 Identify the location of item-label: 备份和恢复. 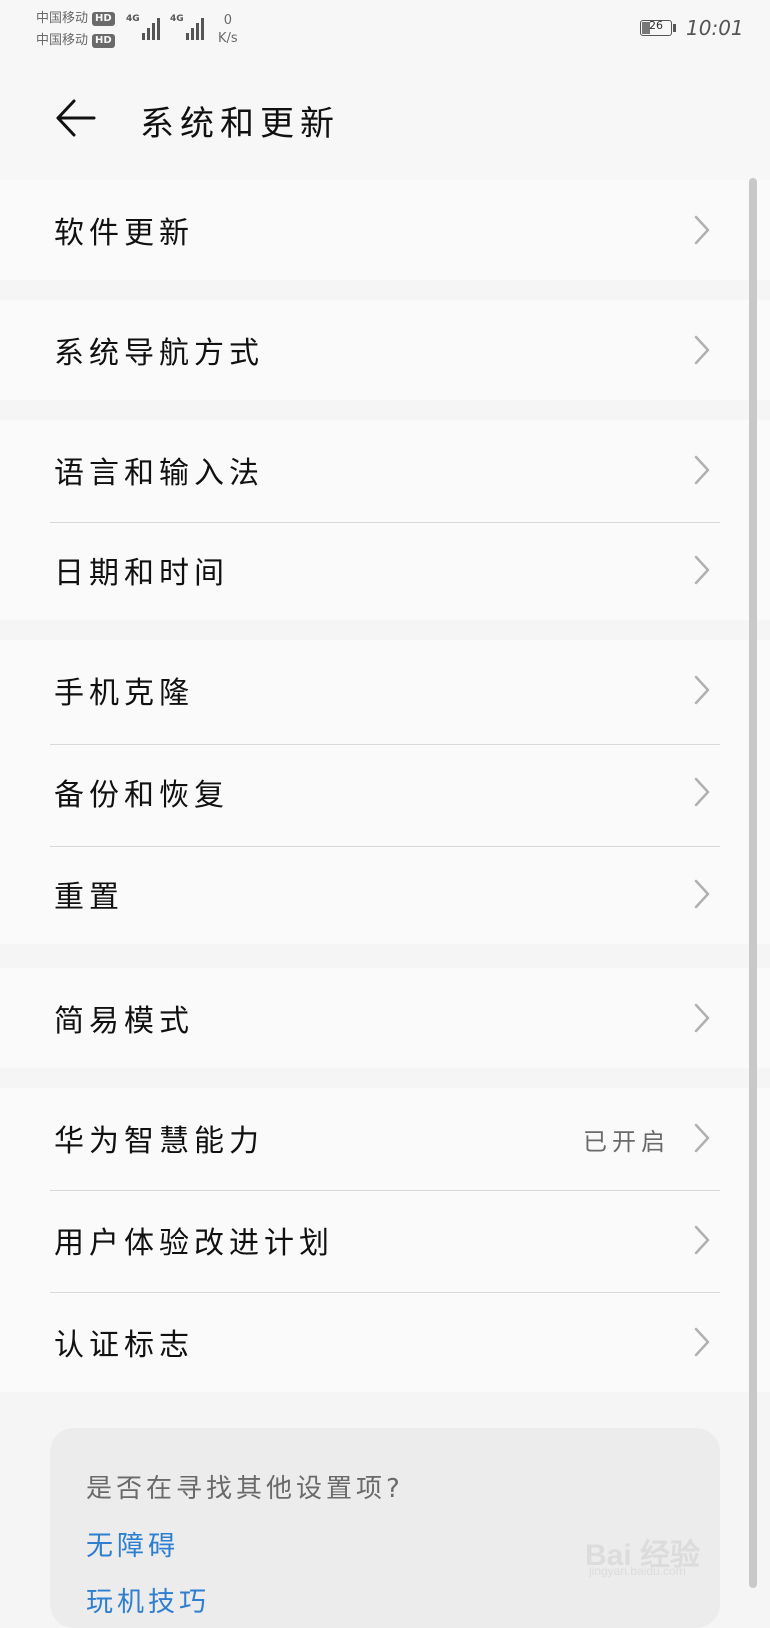
(141, 795).